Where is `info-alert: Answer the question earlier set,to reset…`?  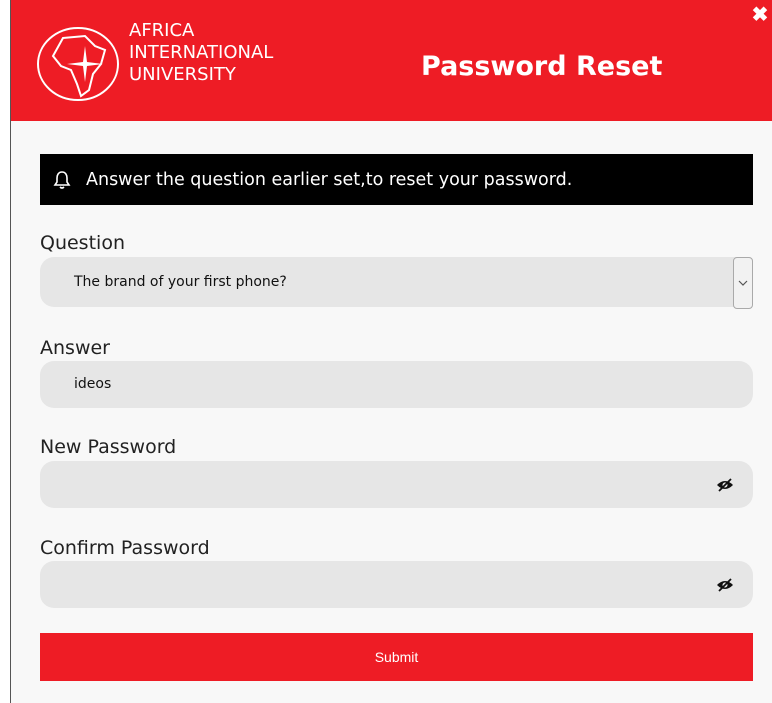
info-alert: Answer the question earlier set,to reset… is located at coordinates (396, 179).